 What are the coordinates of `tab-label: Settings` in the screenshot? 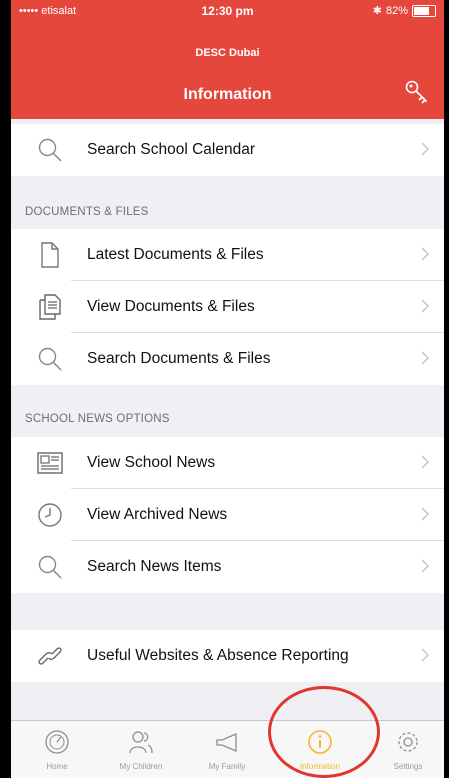 It's located at (408, 766).